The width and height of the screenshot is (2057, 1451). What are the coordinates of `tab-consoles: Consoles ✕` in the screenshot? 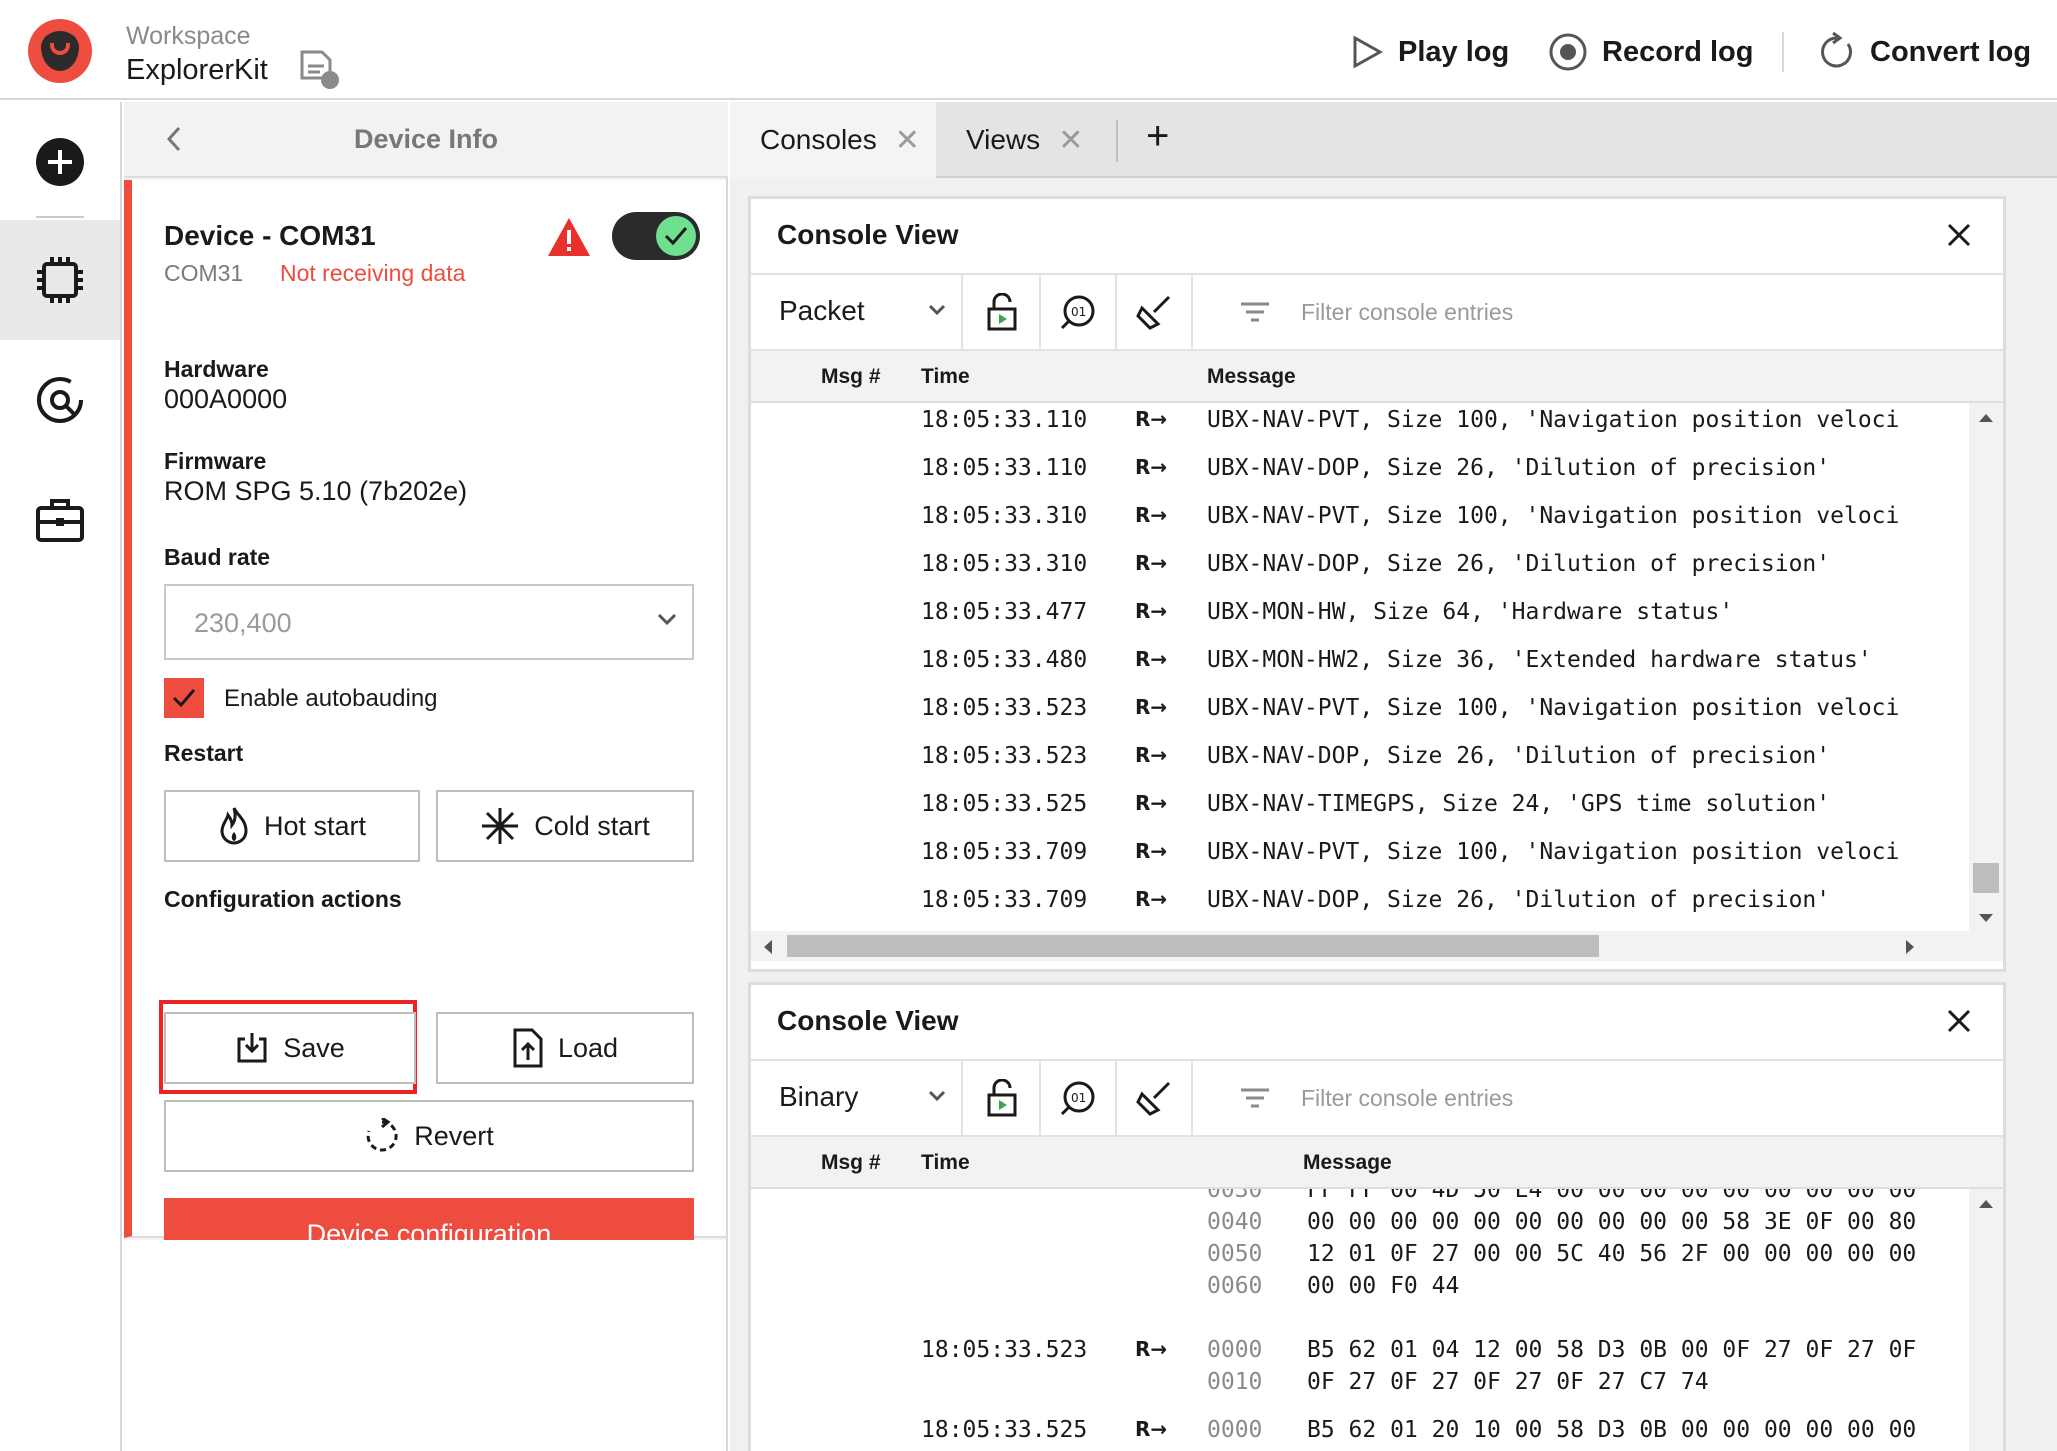 It's located at (833, 140).